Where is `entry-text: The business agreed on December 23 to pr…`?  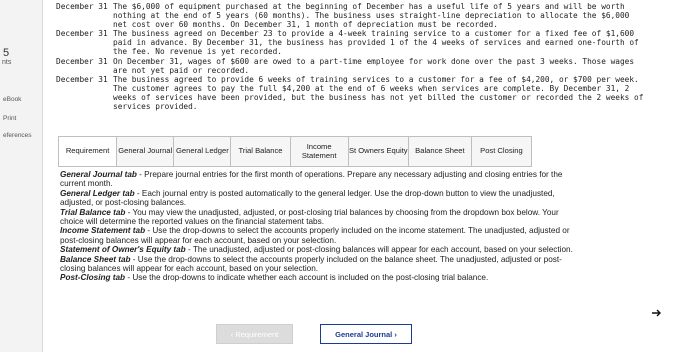
entry-text: The business agreed on December 23 to pr… is located at coordinates (376, 43).